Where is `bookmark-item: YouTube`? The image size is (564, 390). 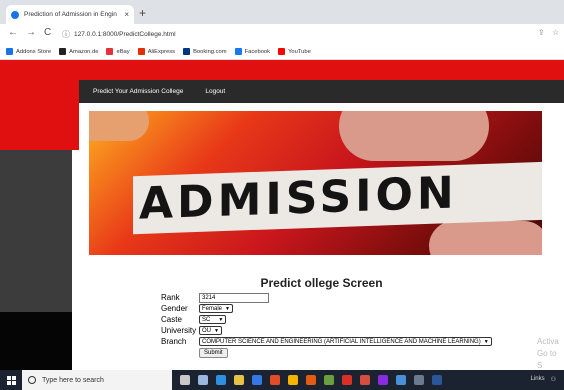
bookmark-item: YouTube is located at coordinates (294, 51).